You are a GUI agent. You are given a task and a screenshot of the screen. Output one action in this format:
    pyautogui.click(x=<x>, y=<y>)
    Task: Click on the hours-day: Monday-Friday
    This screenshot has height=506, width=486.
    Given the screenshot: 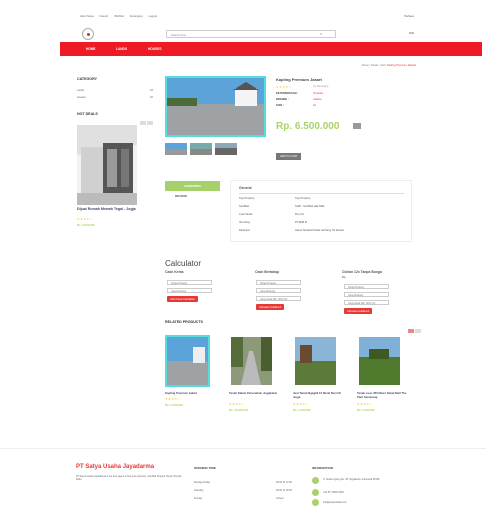 What is the action you would take?
    pyautogui.click(x=202, y=482)
    